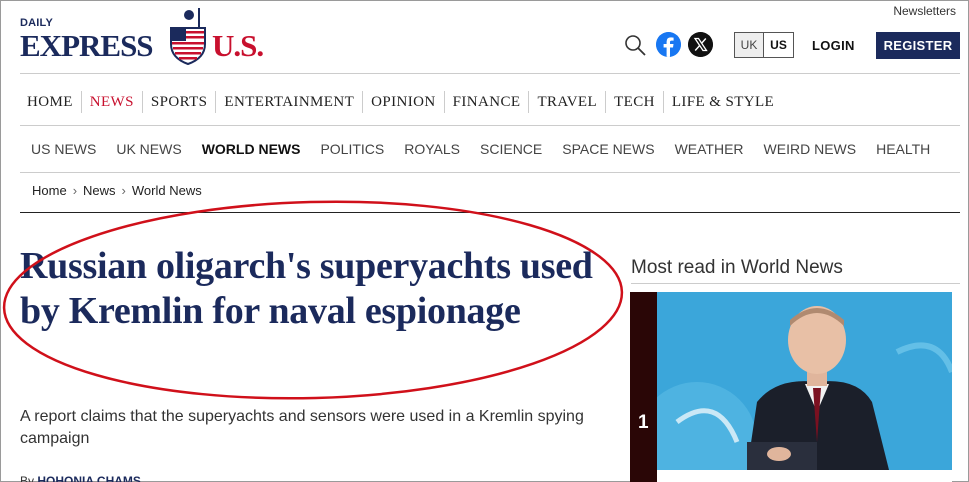  I want to click on logo-express-text: EXPRESS, so click(87, 45).